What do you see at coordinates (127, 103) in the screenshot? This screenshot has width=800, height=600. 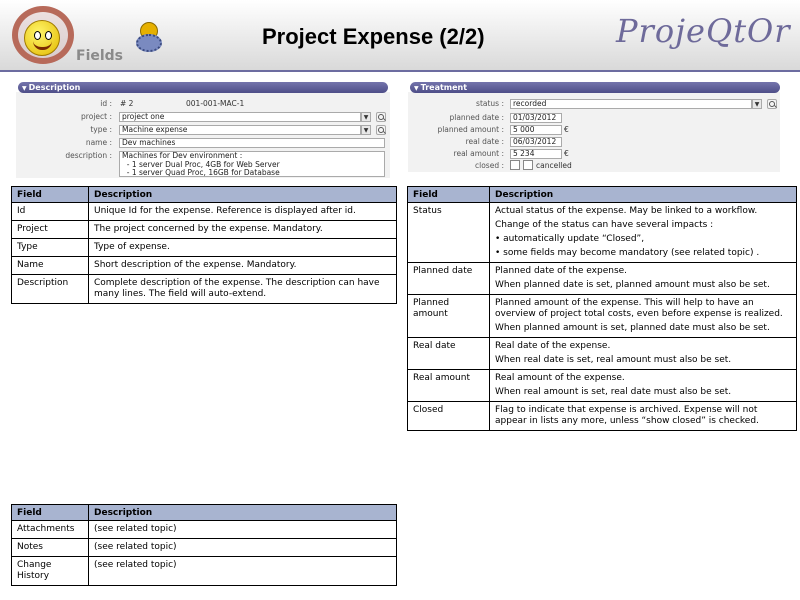 I see `id-value: # 2` at bounding box center [127, 103].